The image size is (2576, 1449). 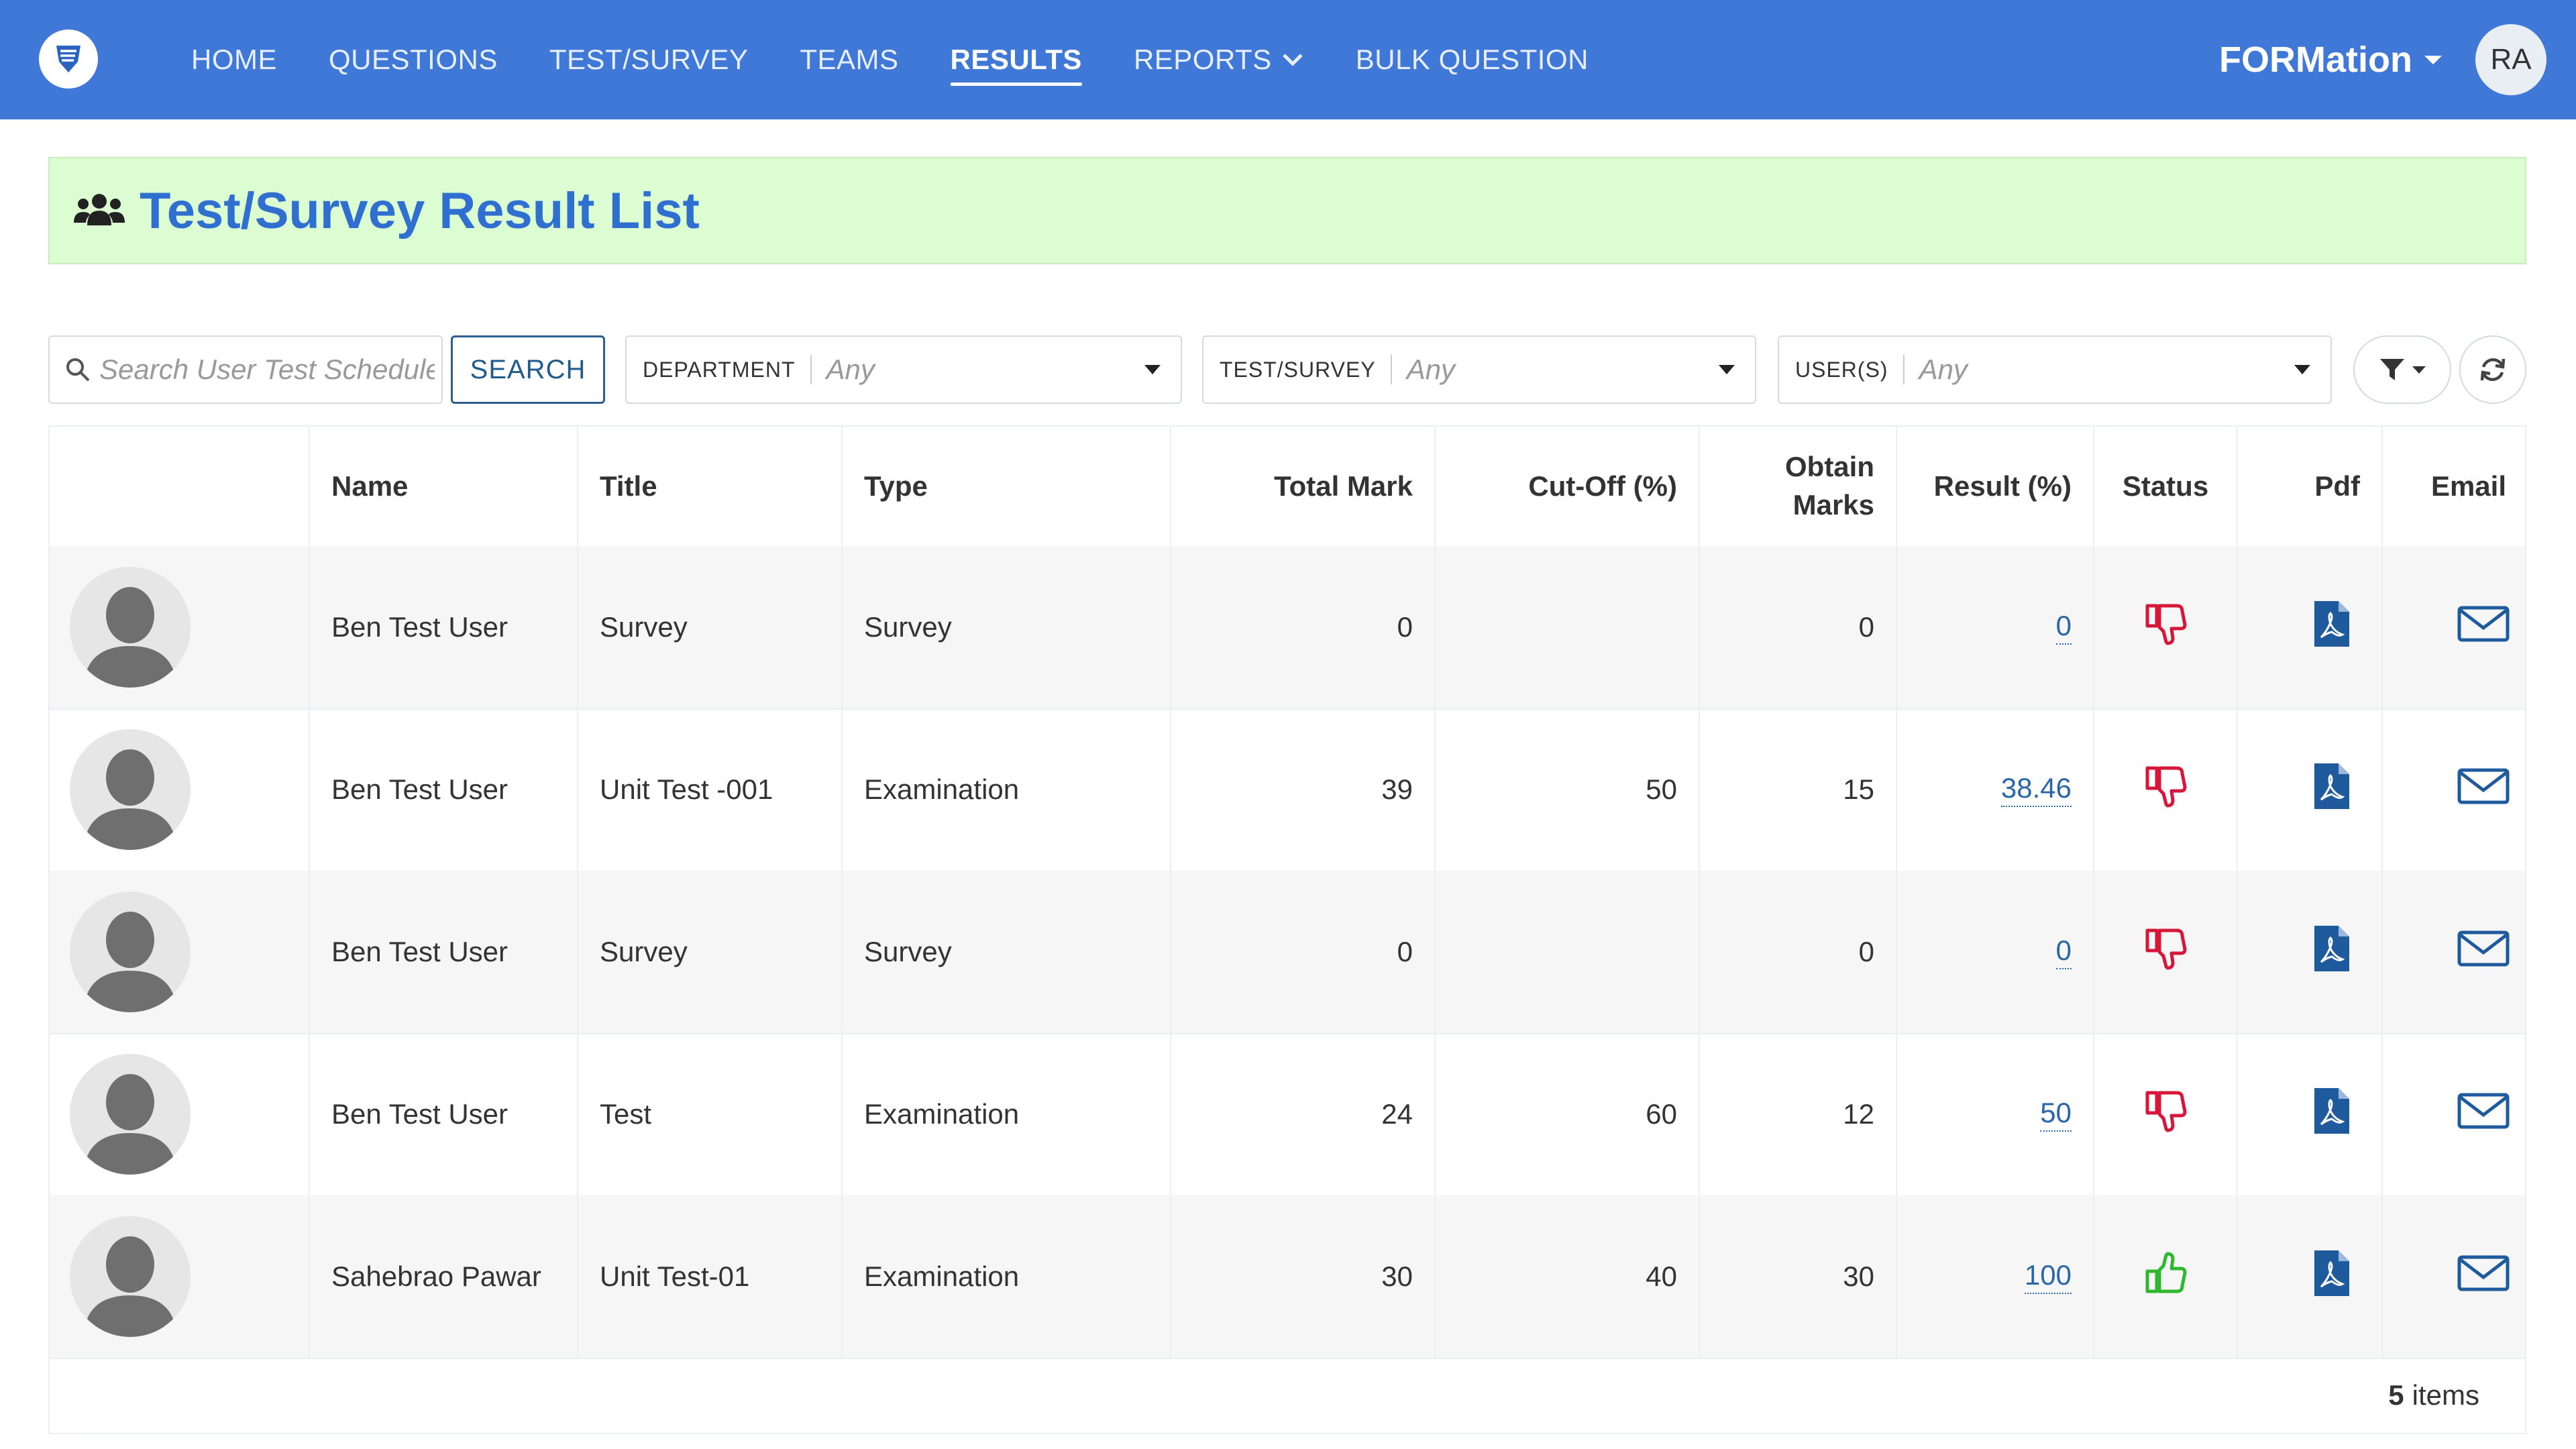 I want to click on col-result: Result (%), so click(x=1994, y=486).